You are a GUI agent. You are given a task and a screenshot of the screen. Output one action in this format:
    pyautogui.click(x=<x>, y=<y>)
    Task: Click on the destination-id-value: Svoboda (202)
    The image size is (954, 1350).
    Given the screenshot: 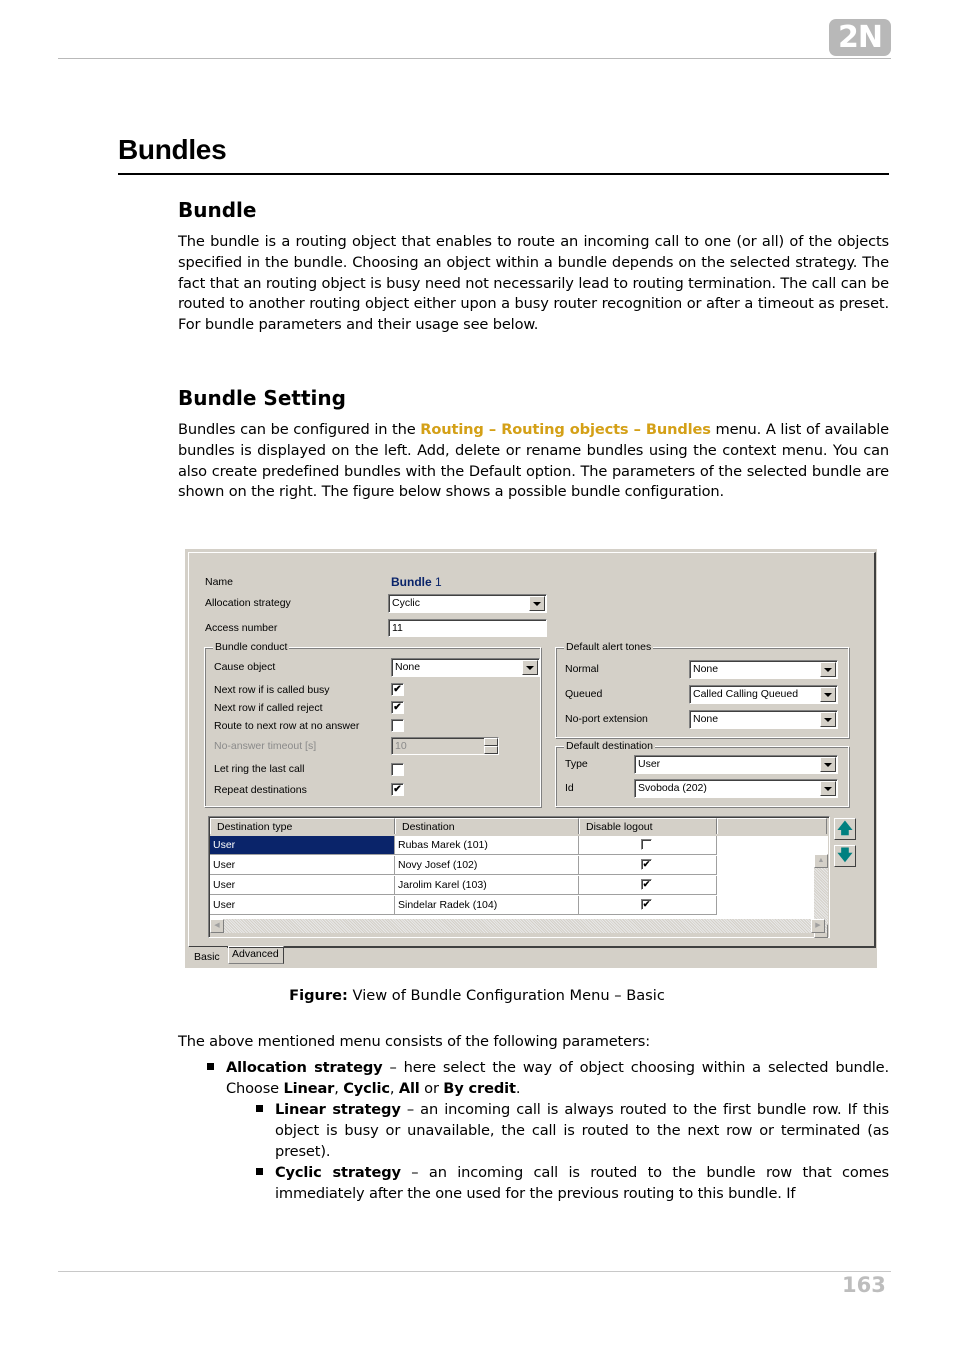 What is the action you would take?
    pyautogui.click(x=672, y=788)
    